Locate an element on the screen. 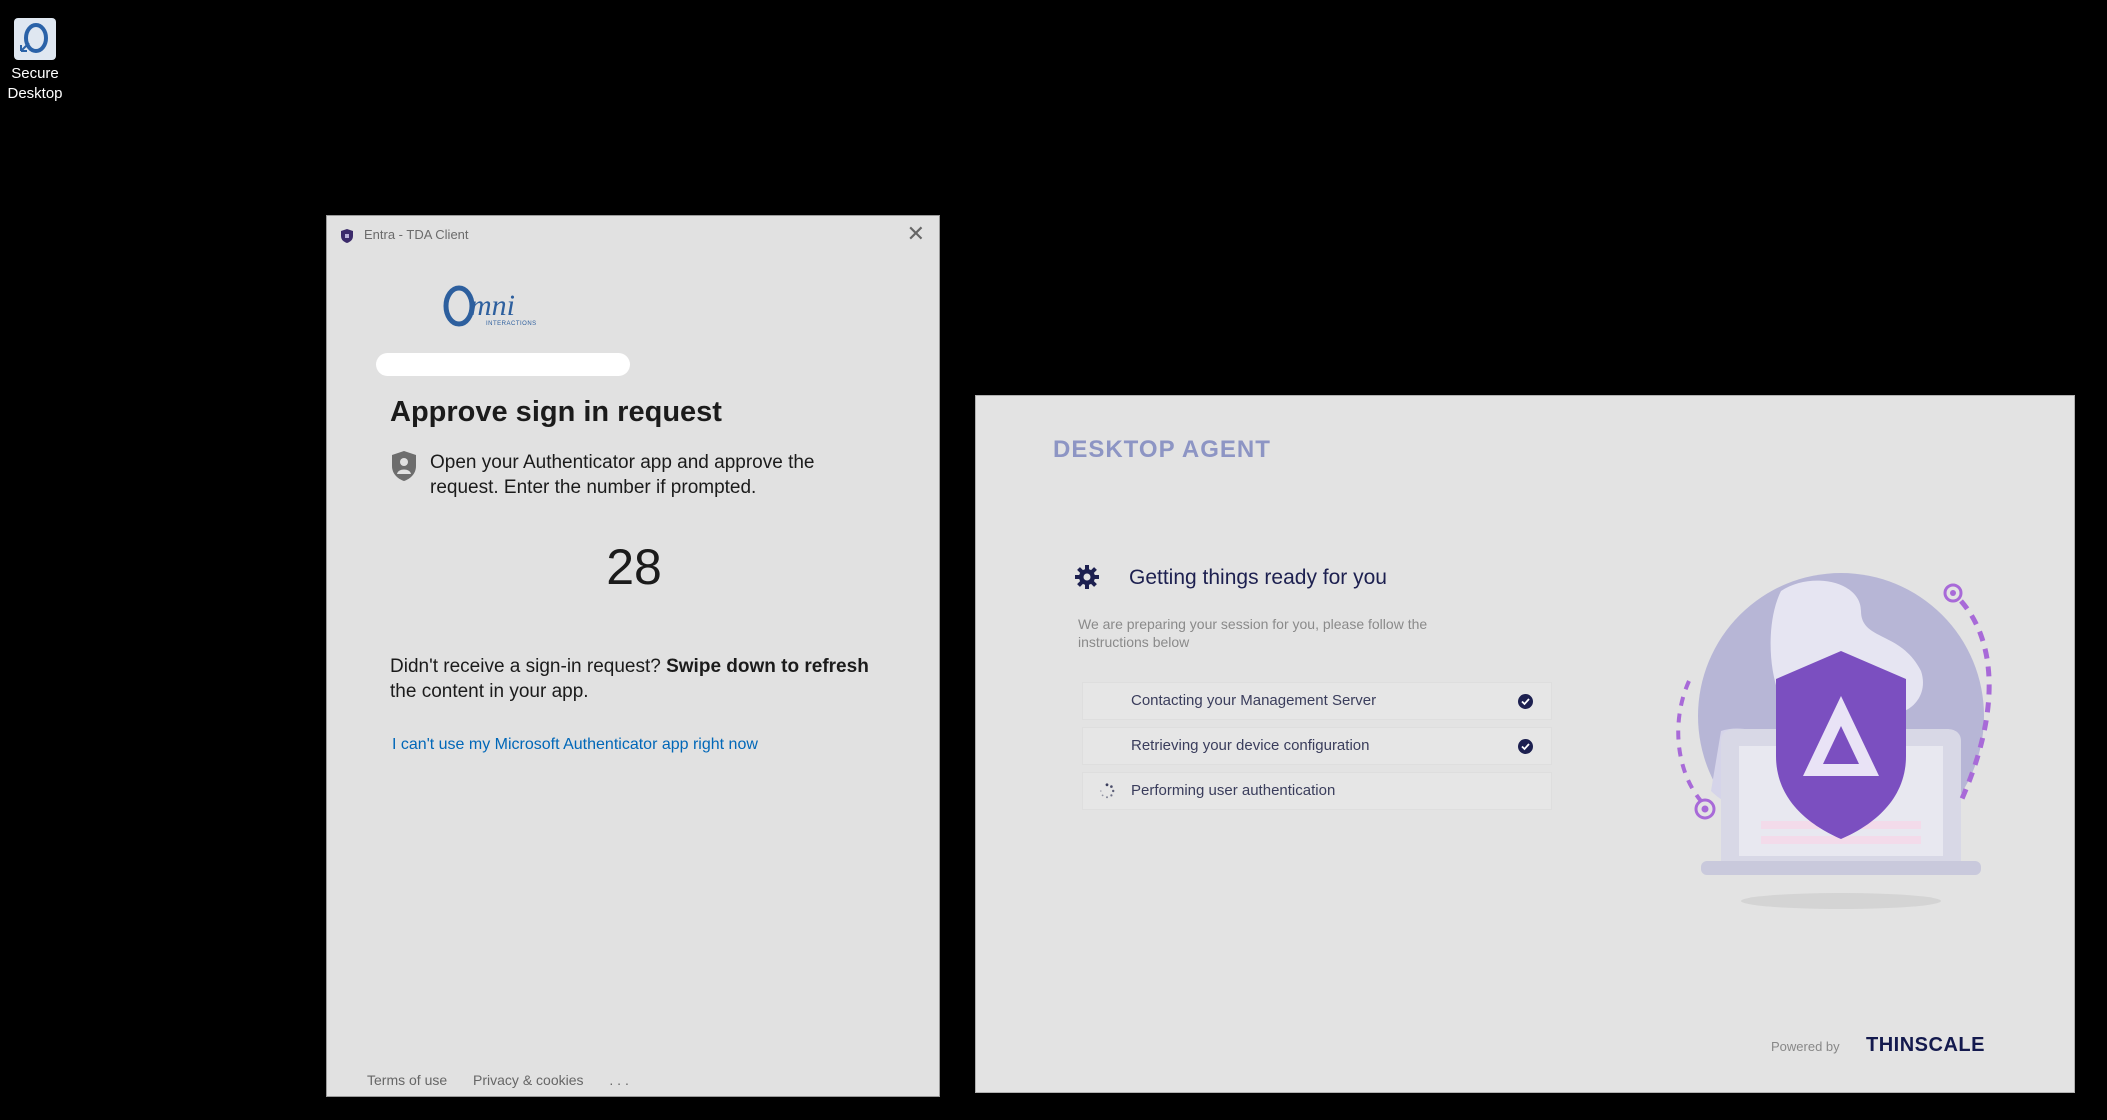  app-shield-icon is located at coordinates (347, 236).